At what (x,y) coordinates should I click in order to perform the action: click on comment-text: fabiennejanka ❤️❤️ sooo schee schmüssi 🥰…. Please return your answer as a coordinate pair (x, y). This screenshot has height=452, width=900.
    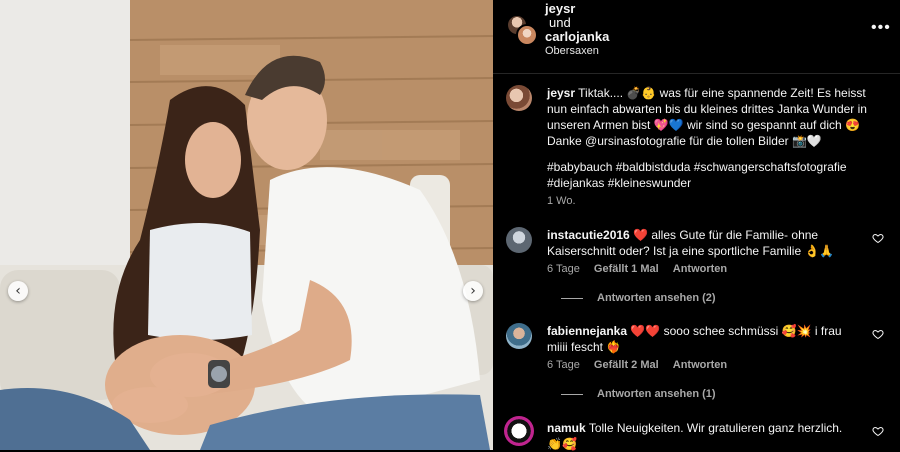
    Looking at the image, I should click on (697, 339).